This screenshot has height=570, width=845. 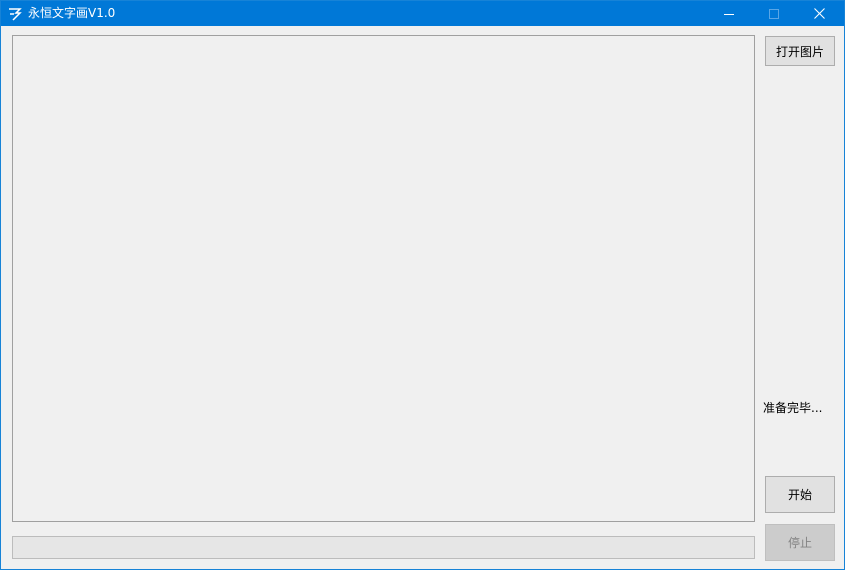 I want to click on open-image-button: 打开图片, so click(x=800, y=51).